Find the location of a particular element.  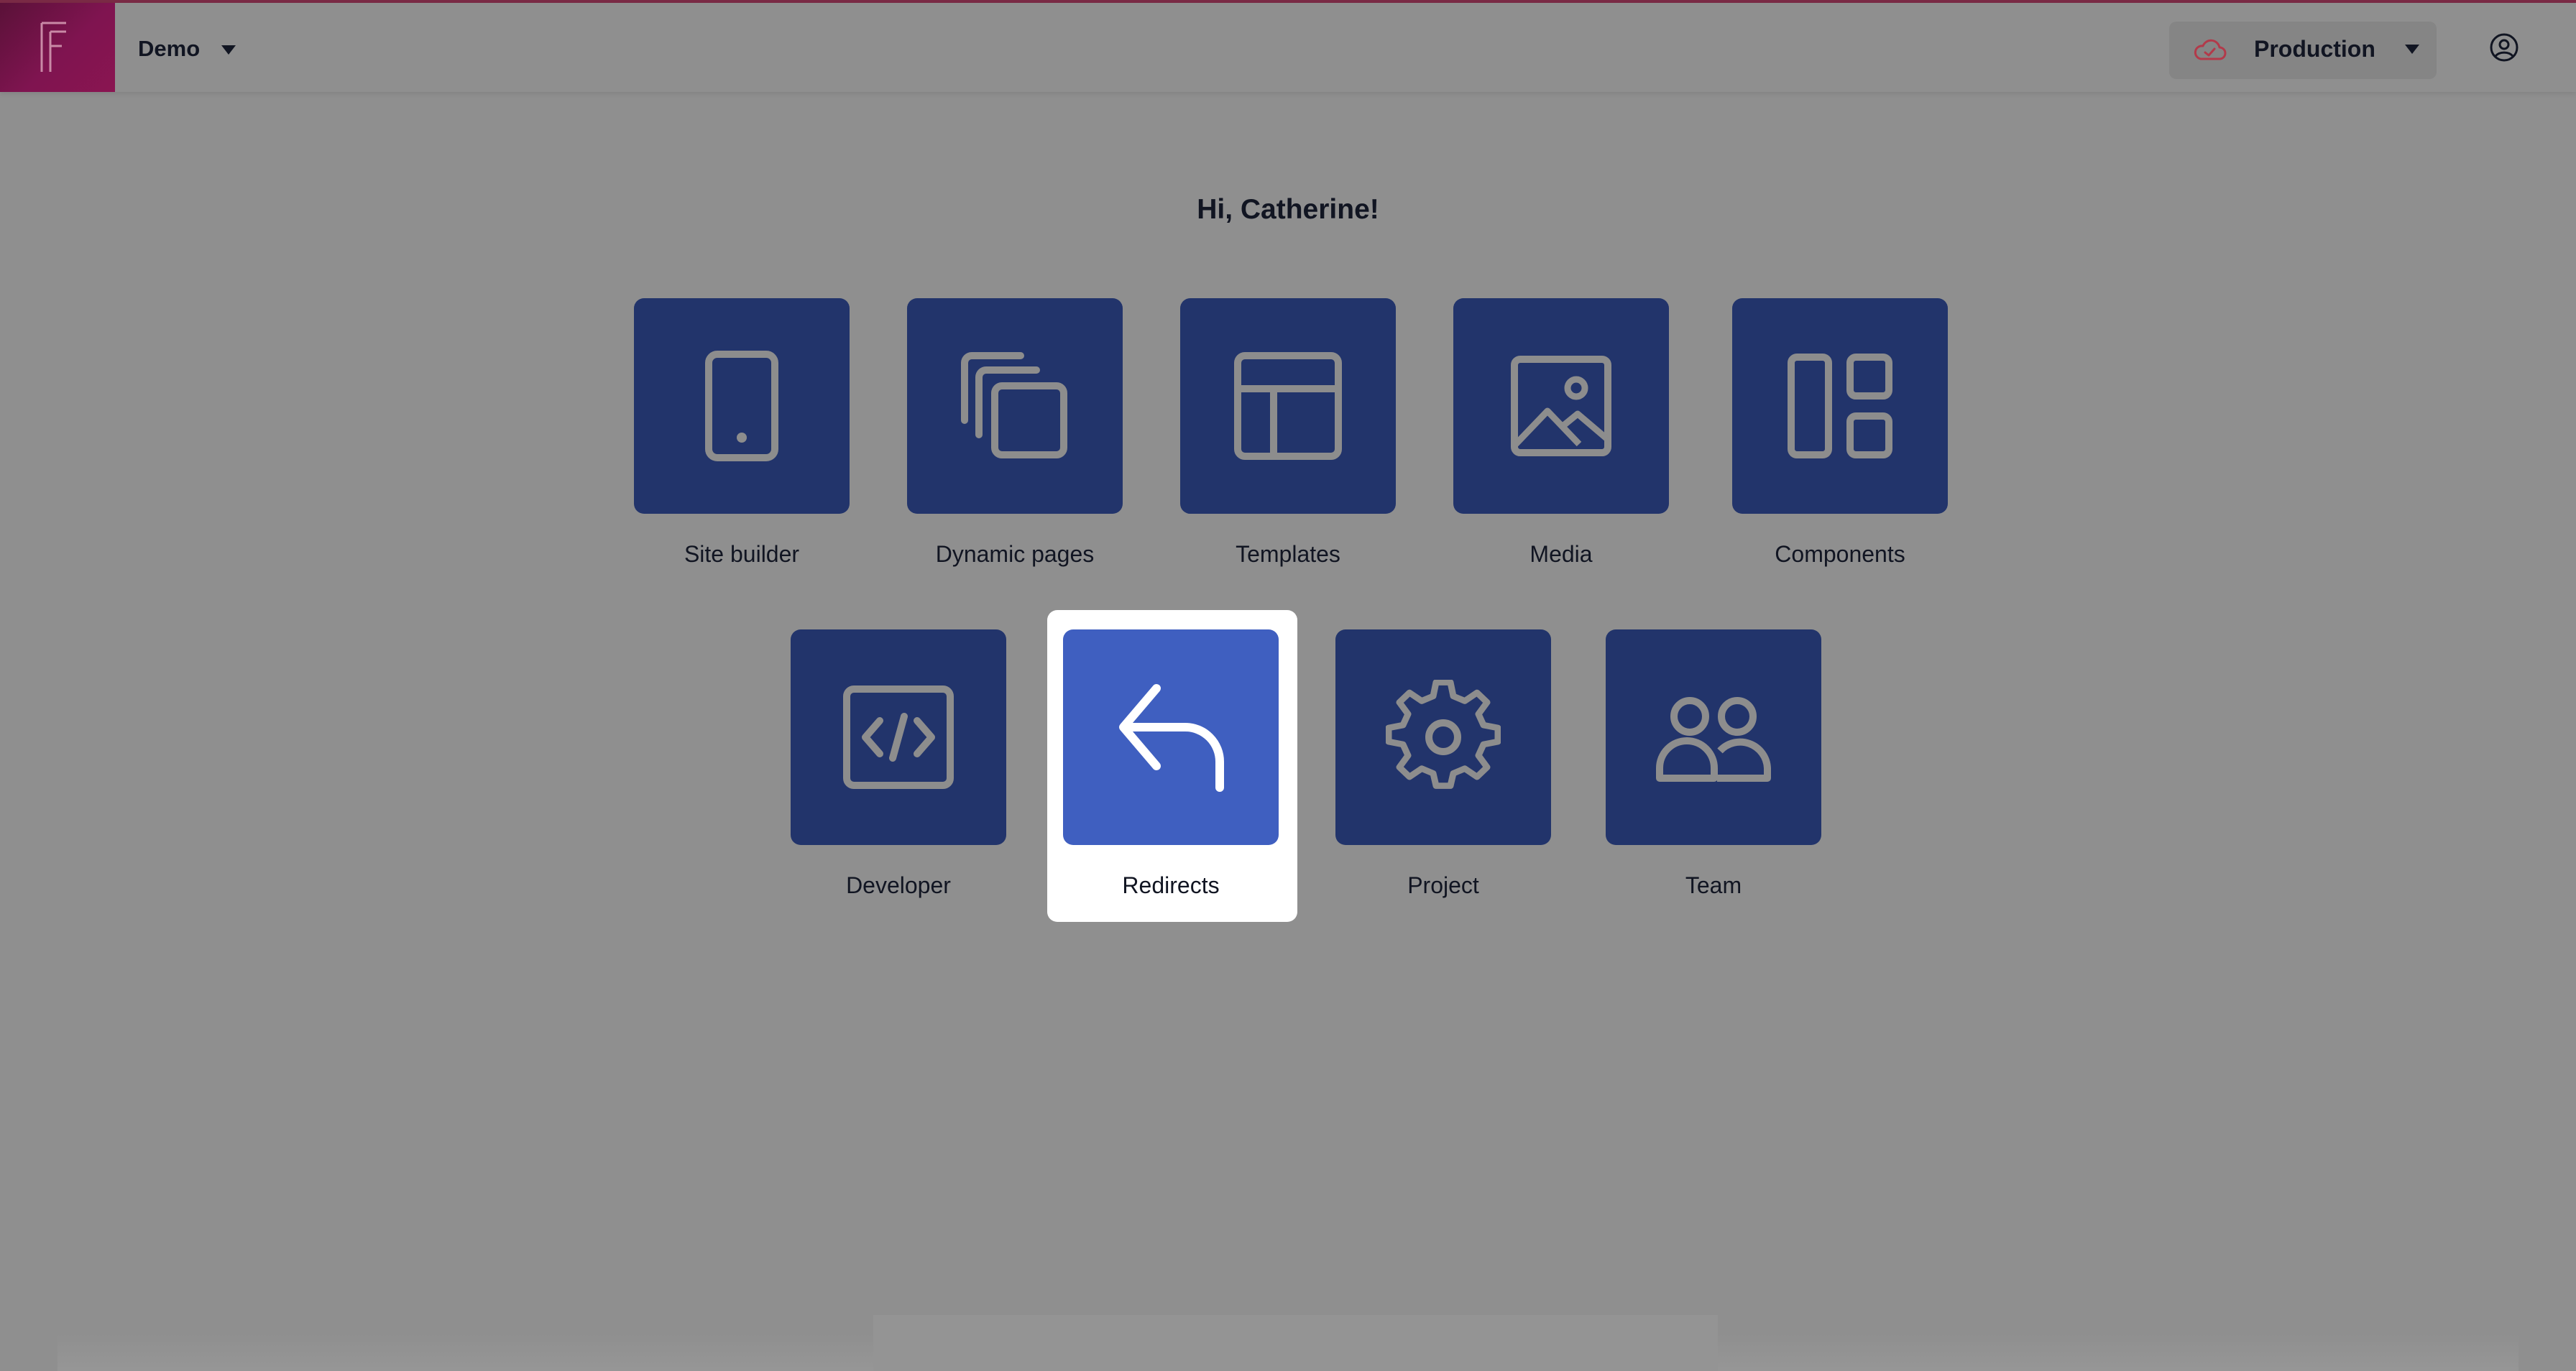

tile-label: Dynamic pages is located at coordinates (1015, 554).